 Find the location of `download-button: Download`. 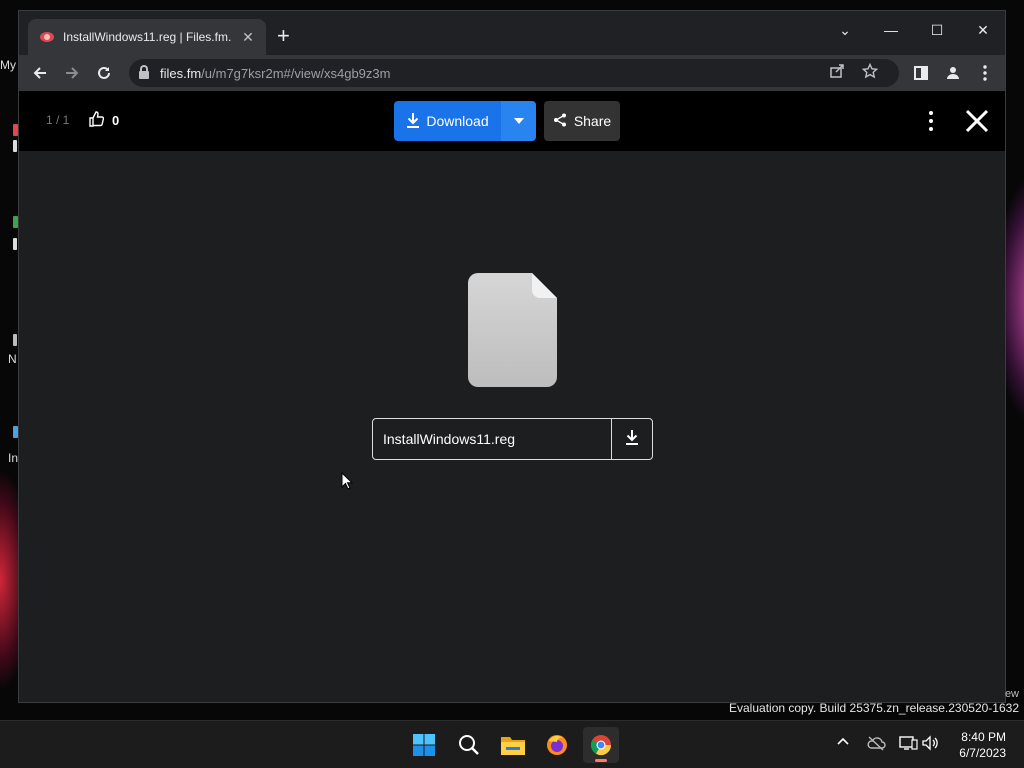

download-button: Download is located at coordinates (447, 121).